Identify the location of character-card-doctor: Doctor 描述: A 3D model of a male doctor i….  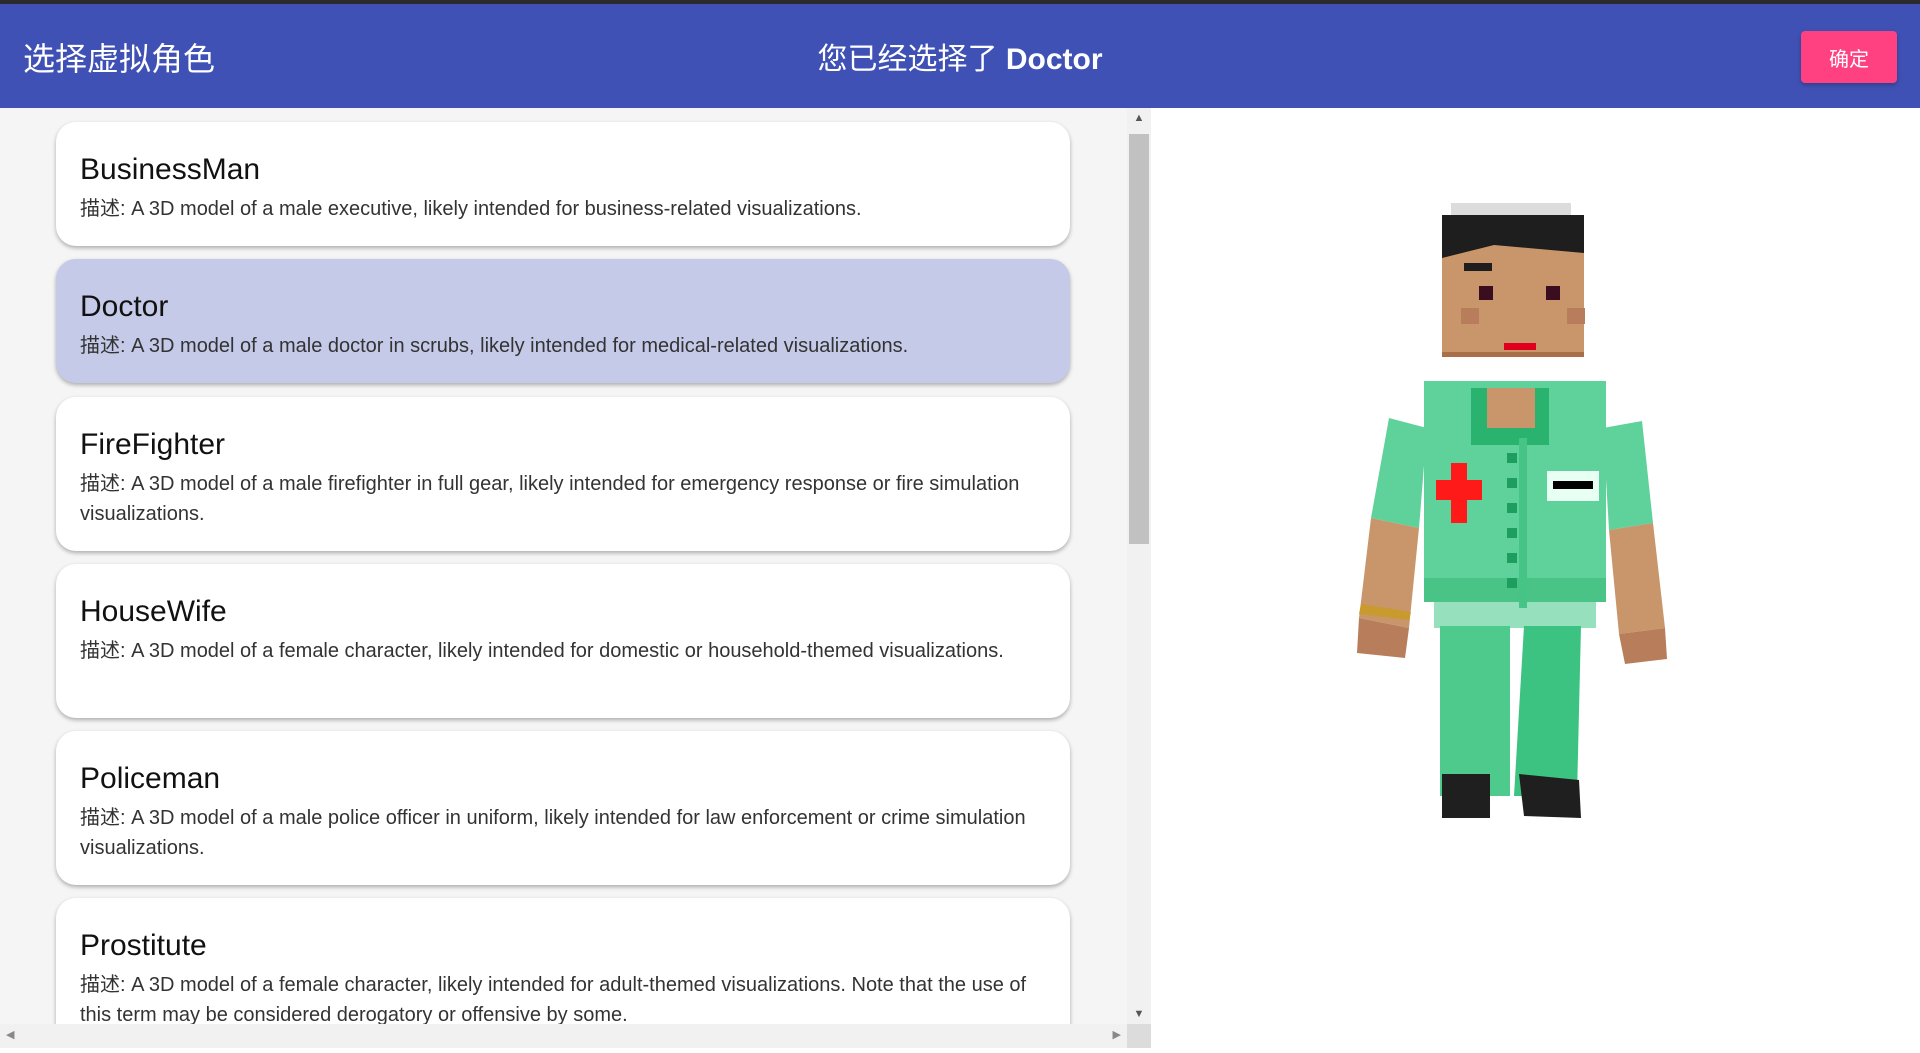
(563, 321).